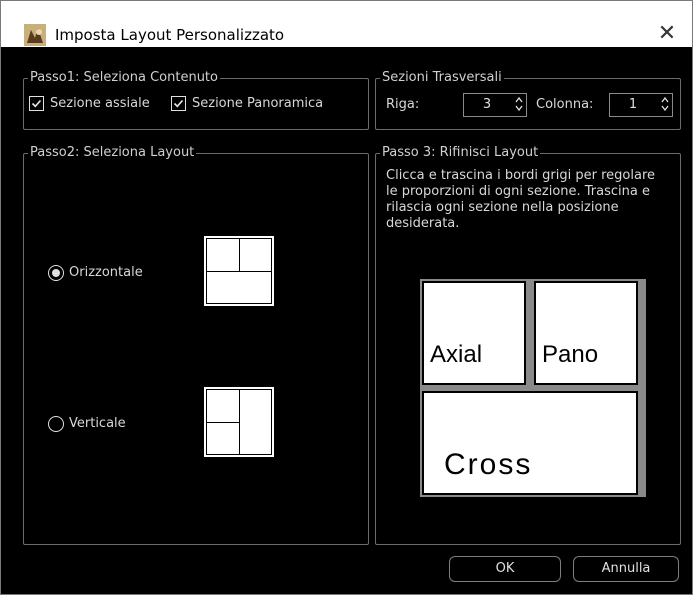 This screenshot has width=693, height=595. What do you see at coordinates (528, 100) in the screenshot?
I see `cross-sections-group: Sezioni Trasversali Riga: 3 Colonna: 1` at bounding box center [528, 100].